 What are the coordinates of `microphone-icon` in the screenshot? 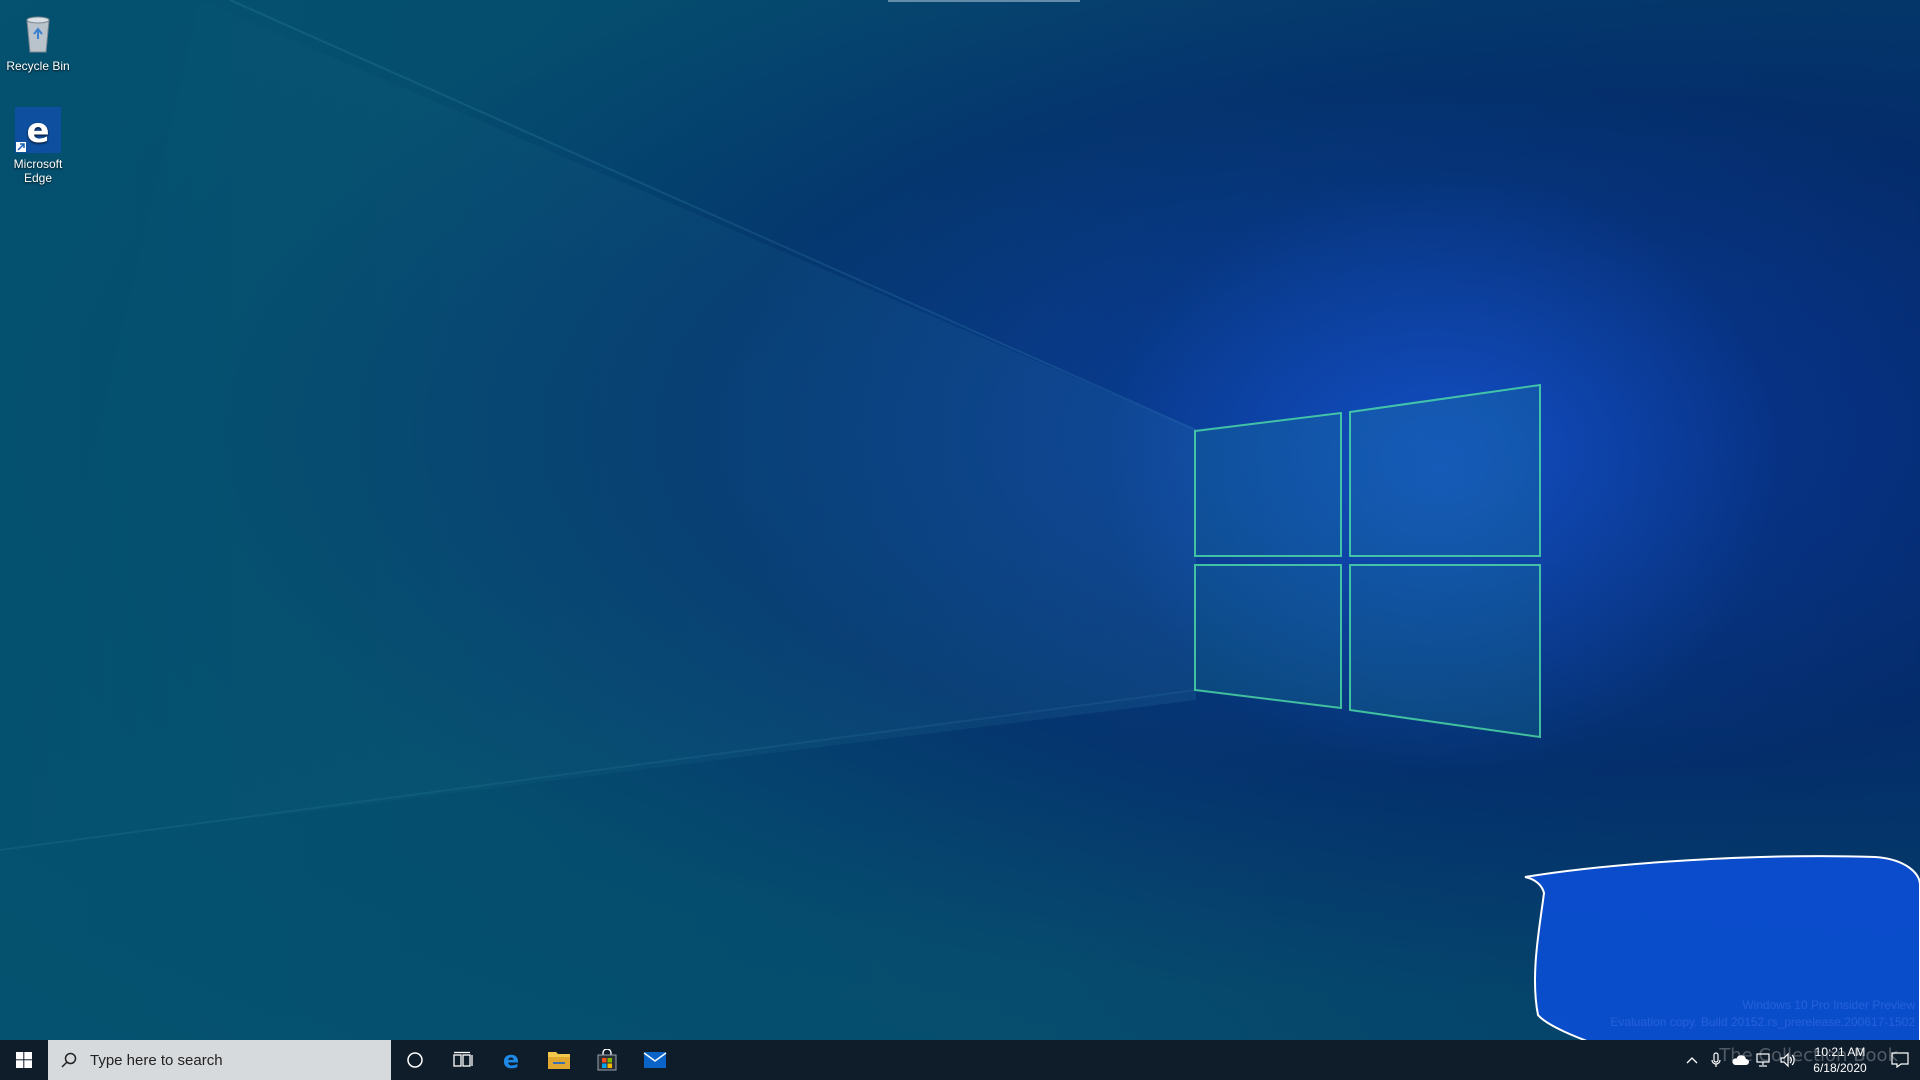 It's located at (1716, 1059).